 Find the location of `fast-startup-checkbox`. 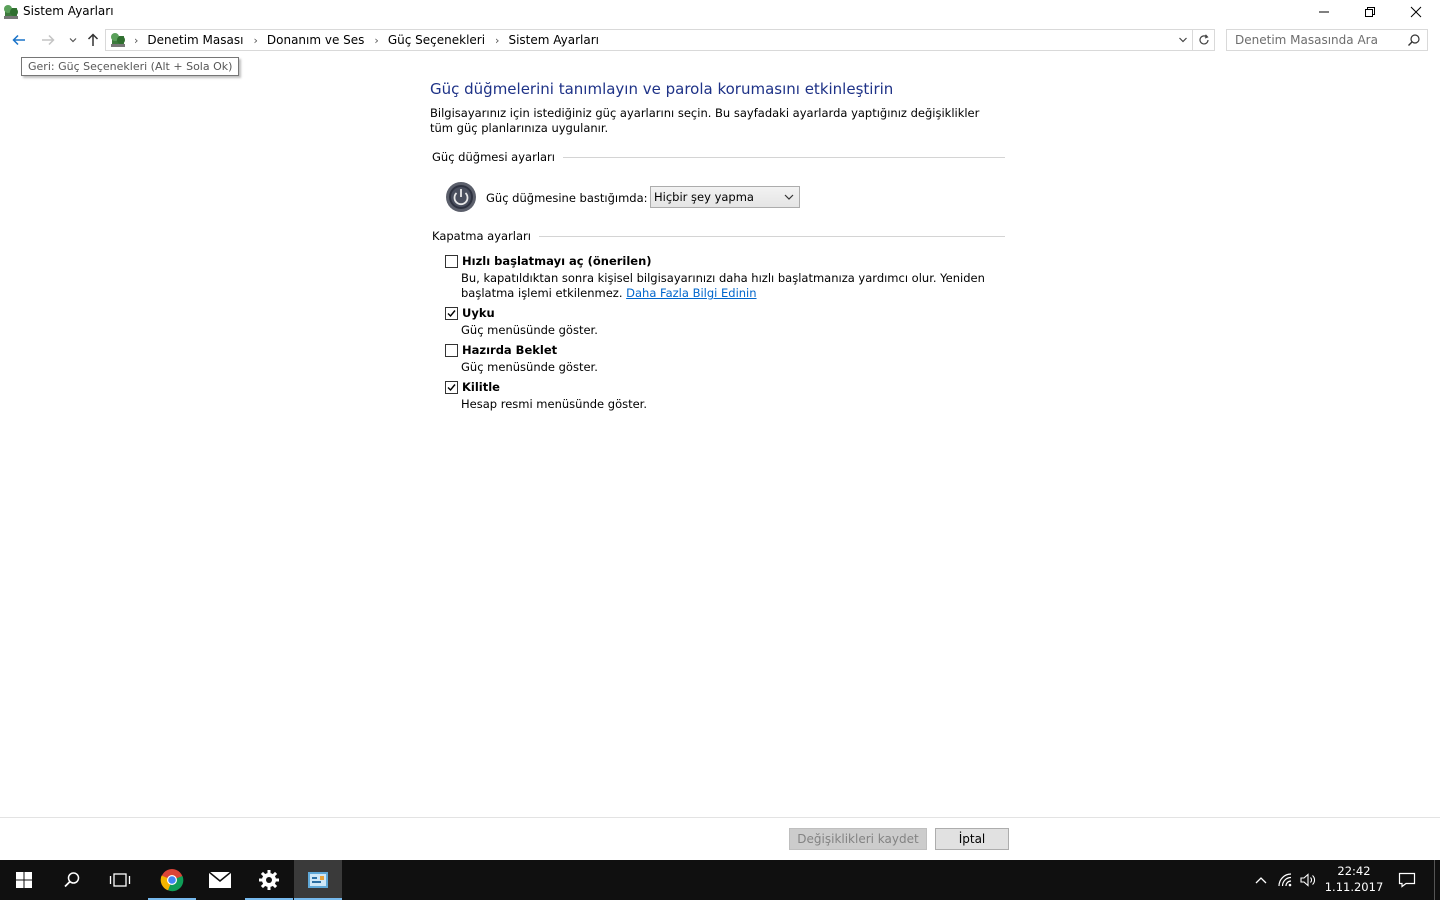

fast-startup-checkbox is located at coordinates (451, 261).